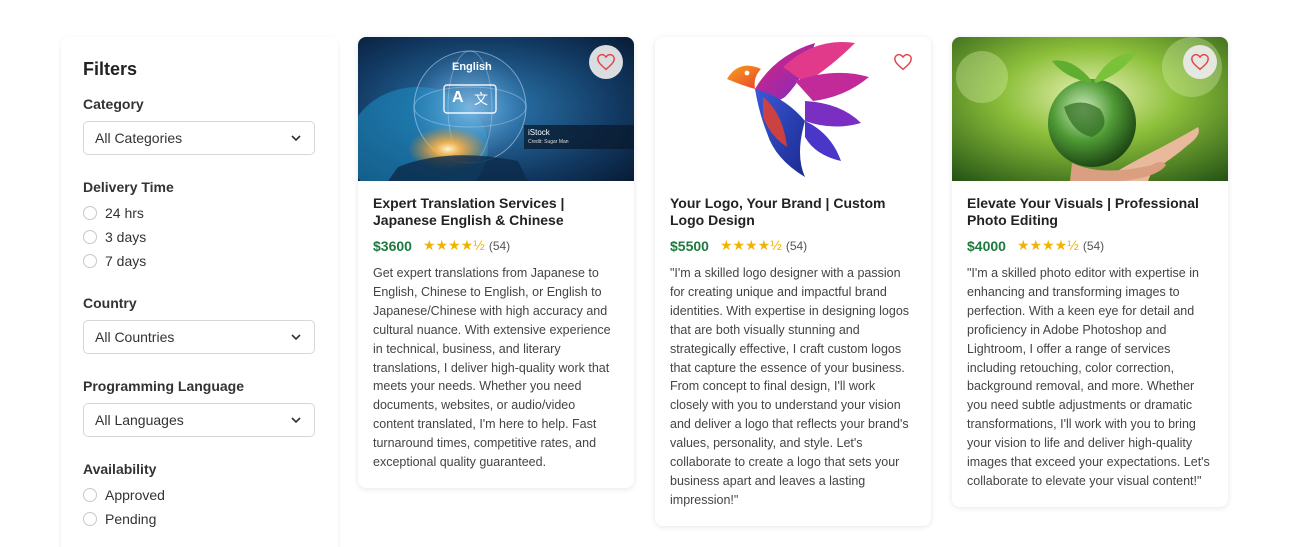  What do you see at coordinates (131, 519) in the screenshot?
I see `availability-option-label: Pending` at bounding box center [131, 519].